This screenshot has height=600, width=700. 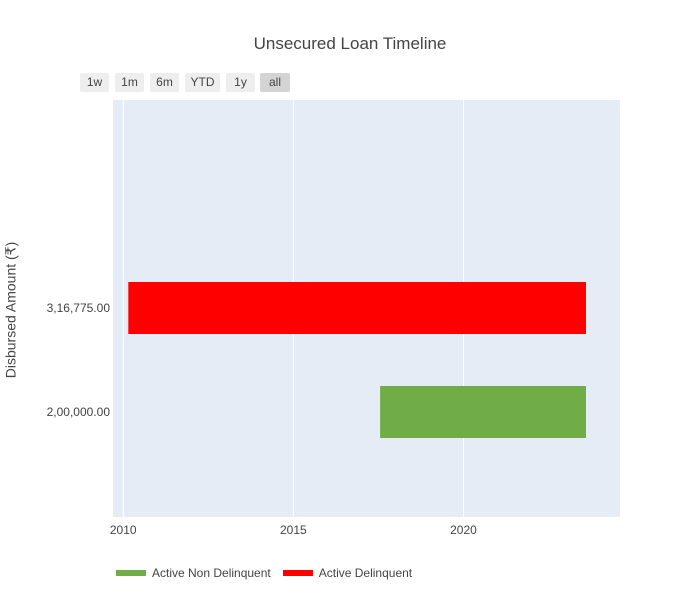 I want to click on legend-item-active-delinquent: Active Delinquent, so click(x=347, y=573).